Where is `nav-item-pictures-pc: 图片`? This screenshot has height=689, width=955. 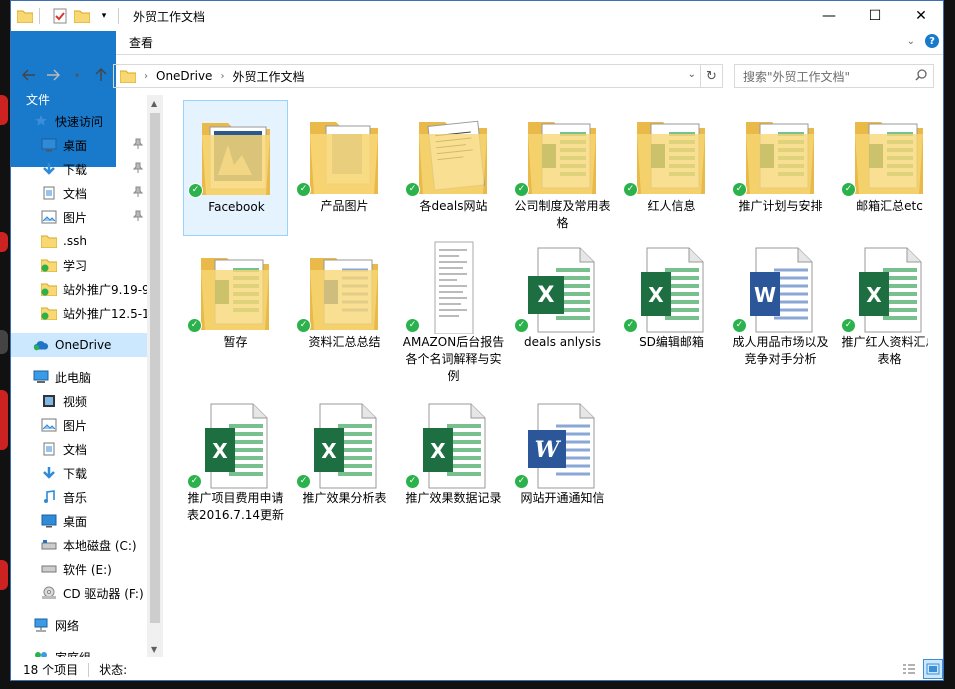
nav-item-pictures-pc: 图片 is located at coordinates (79, 425).